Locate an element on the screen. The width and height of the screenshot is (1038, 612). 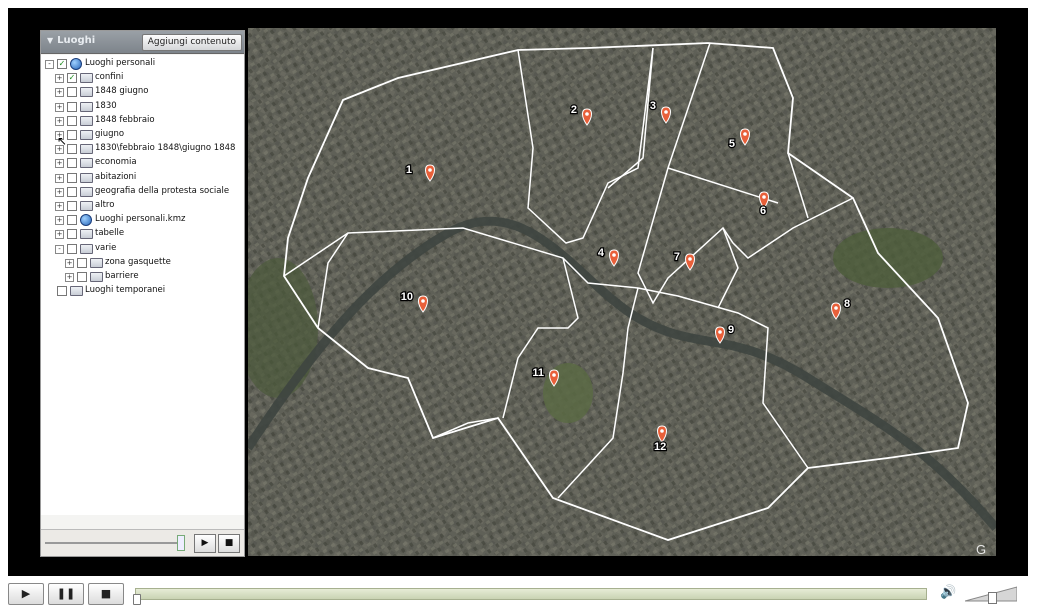
tour-play-button: ▶ is located at coordinates (205, 543).